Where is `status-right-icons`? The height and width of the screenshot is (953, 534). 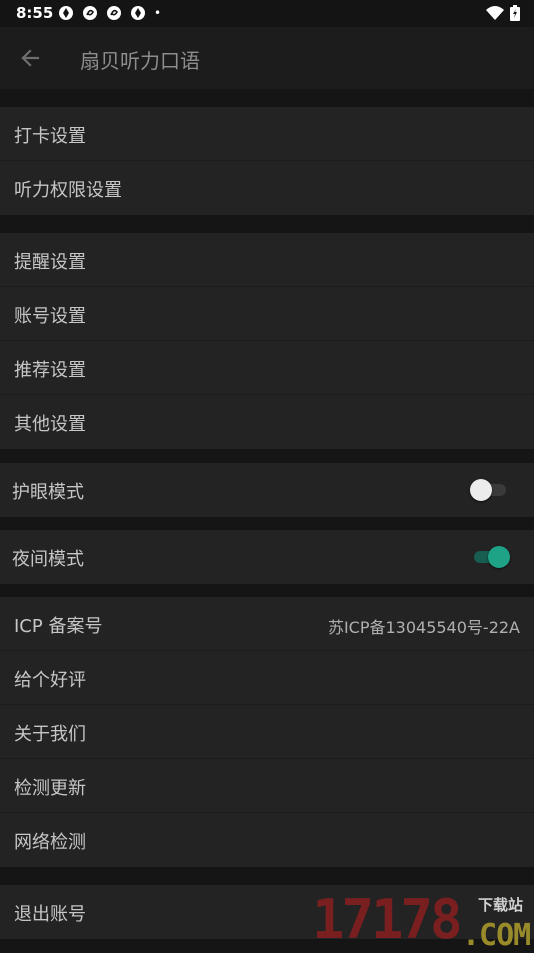
status-right-icons is located at coordinates (503, 13).